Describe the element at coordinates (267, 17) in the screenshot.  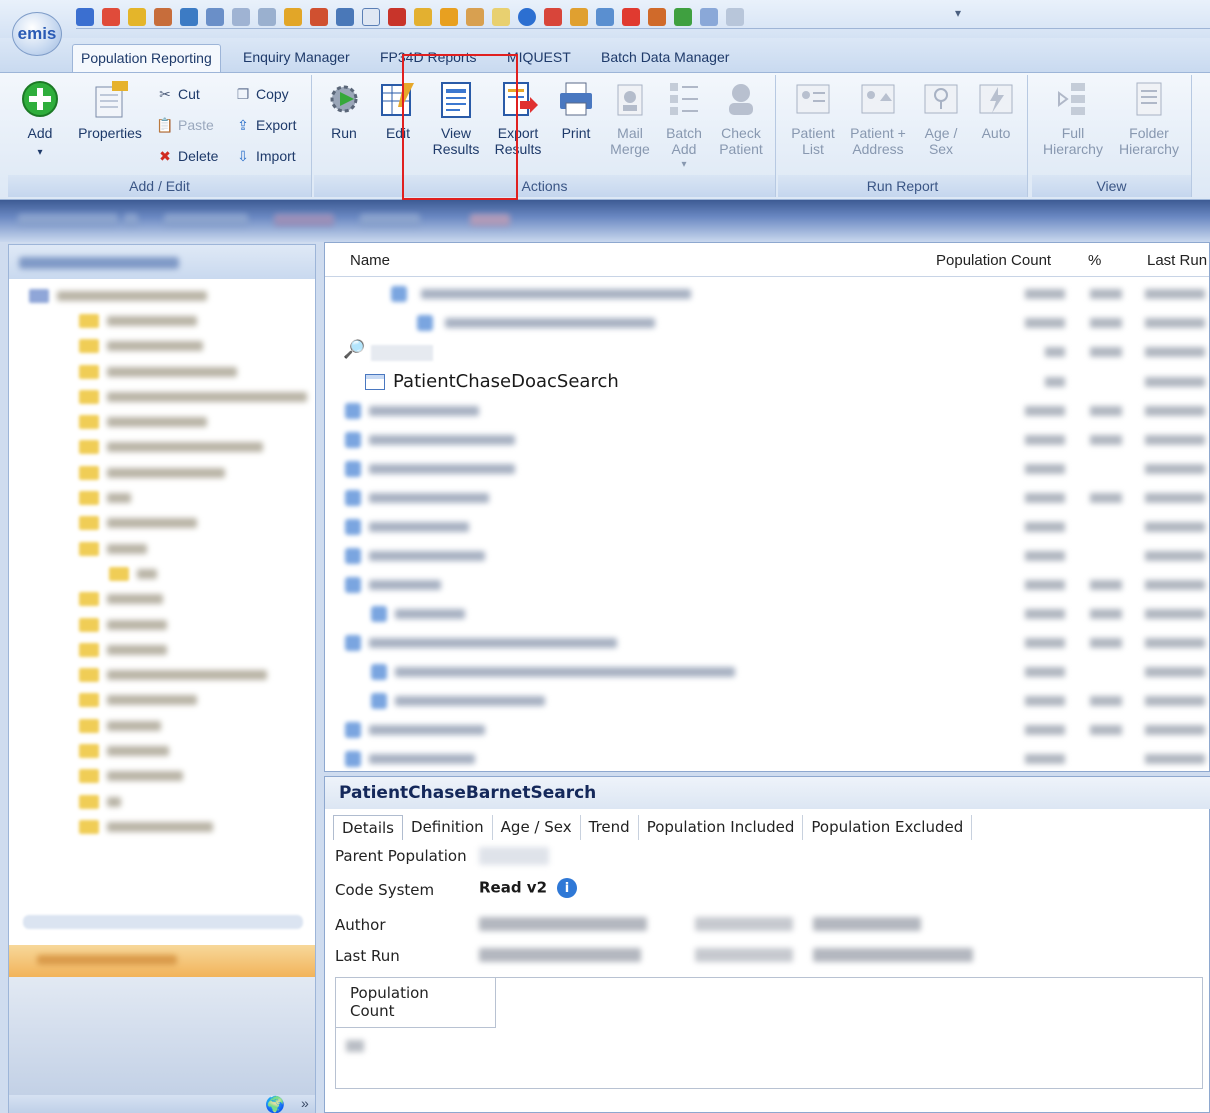
I see `mail-icon` at that location.